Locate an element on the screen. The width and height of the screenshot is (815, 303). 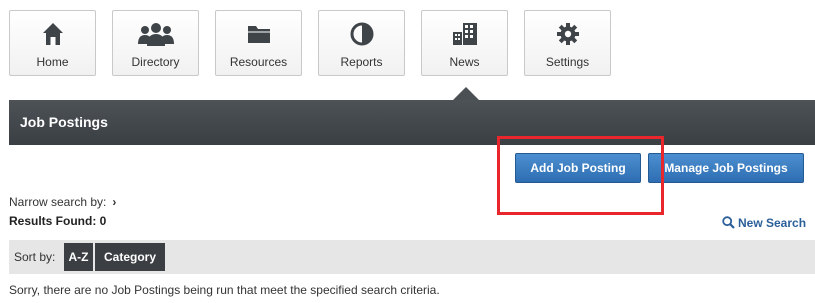
pie-chart-icon is located at coordinates (361, 35).